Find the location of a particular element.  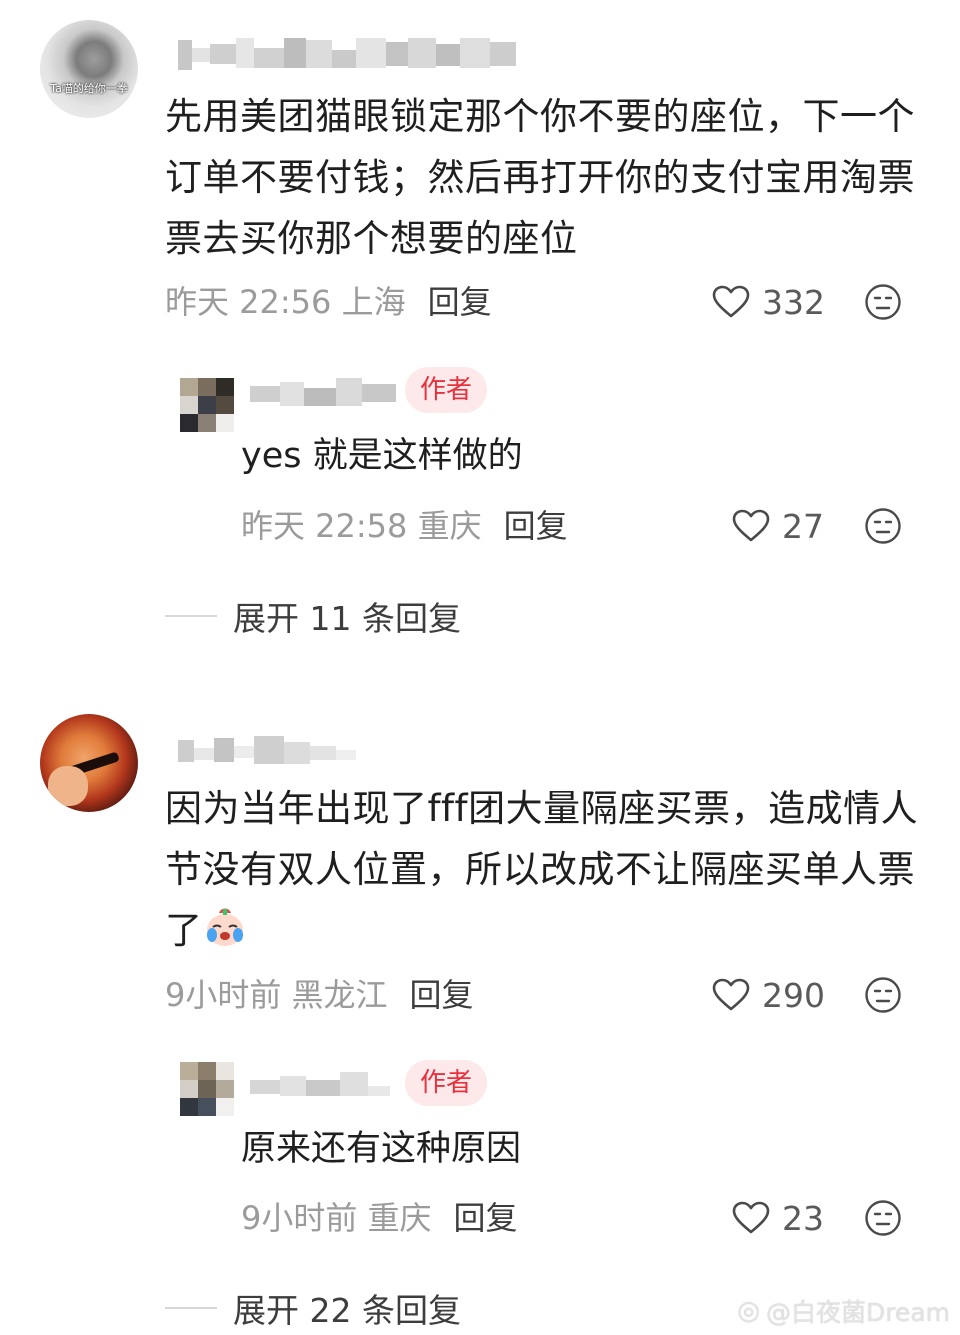

like-count: 290 is located at coordinates (793, 995).